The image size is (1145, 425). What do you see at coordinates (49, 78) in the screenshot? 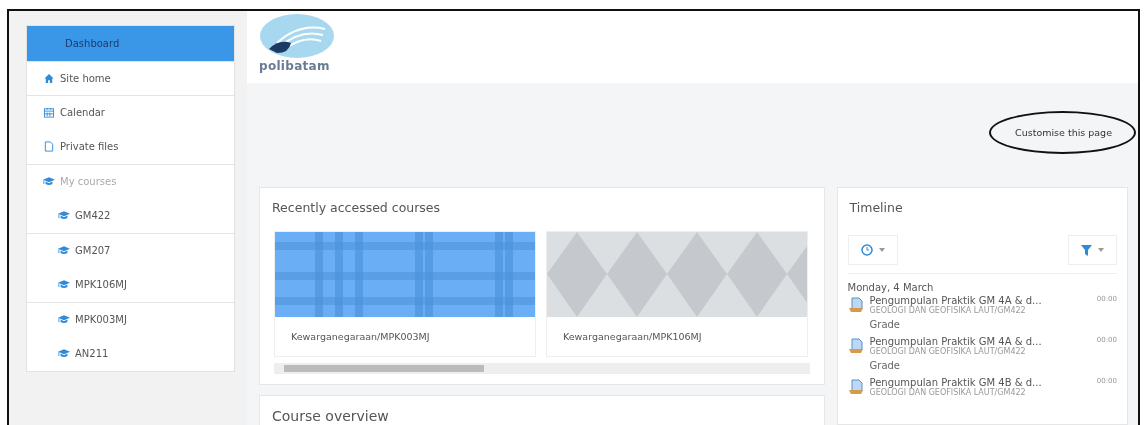
I see `home-icon` at bounding box center [49, 78].